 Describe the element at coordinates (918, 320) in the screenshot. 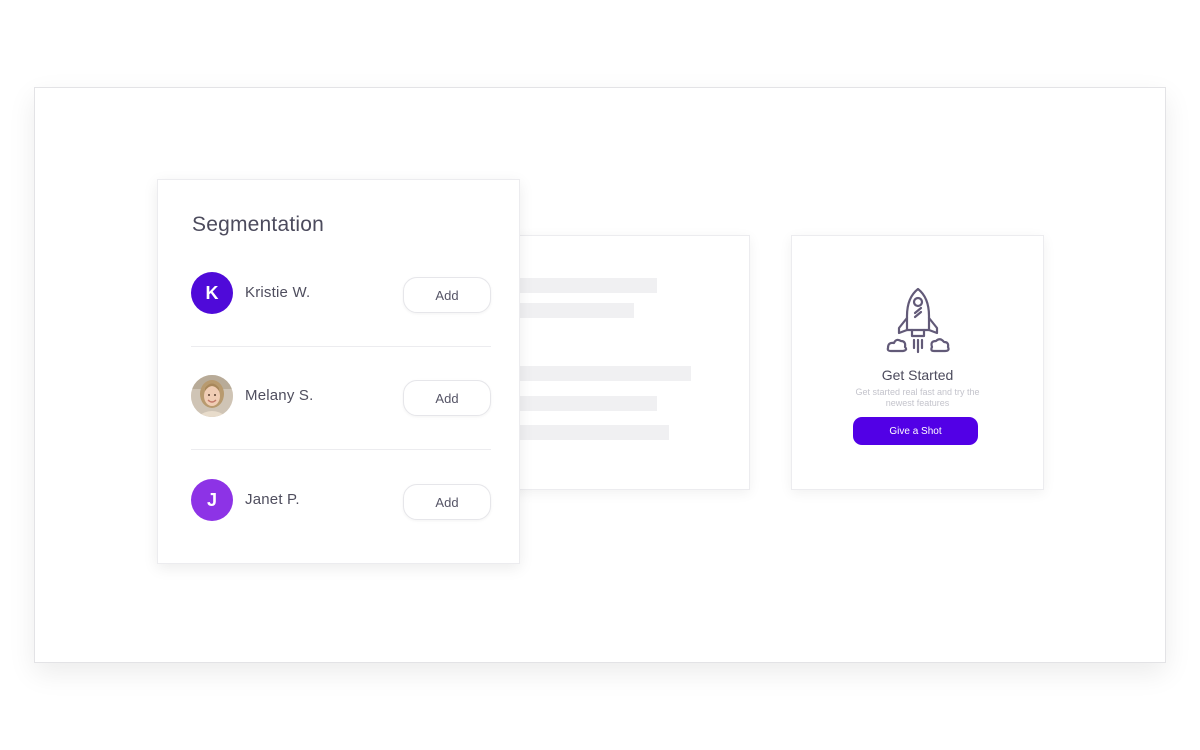

I see `rocket-icon` at that location.